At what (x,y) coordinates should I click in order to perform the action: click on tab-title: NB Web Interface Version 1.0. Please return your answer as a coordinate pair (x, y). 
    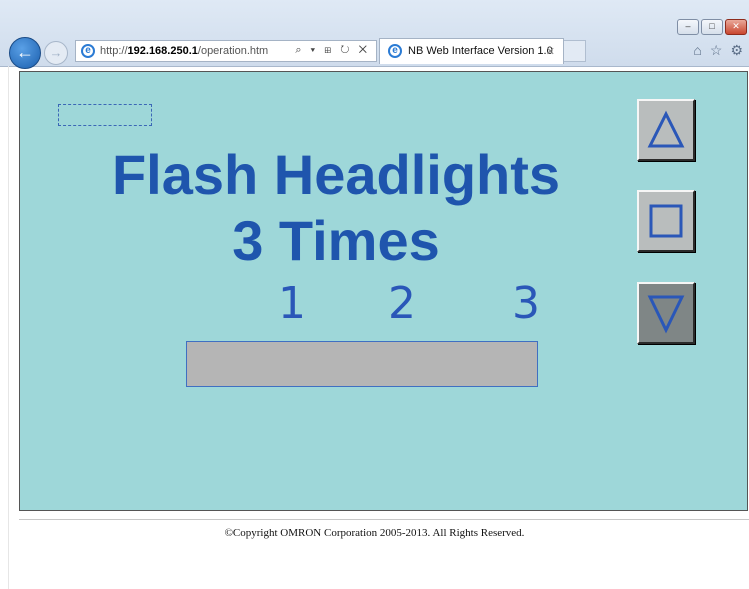
    Looking at the image, I should click on (480, 51).